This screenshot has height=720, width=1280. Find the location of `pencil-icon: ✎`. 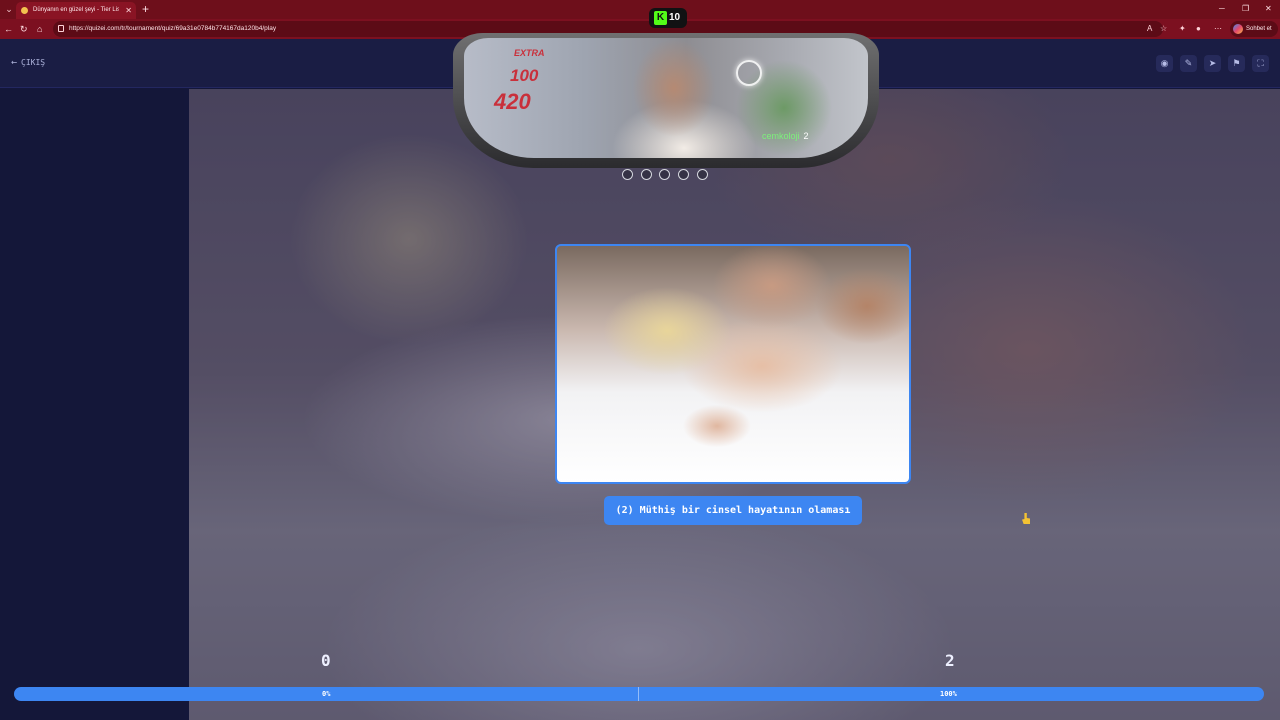

pencil-icon: ✎ is located at coordinates (1188, 63).